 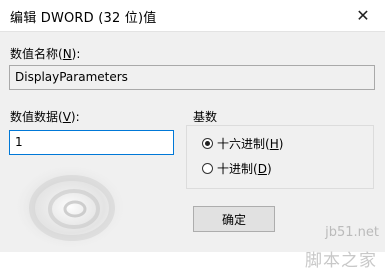 I want to click on close-button: ✕, so click(x=363, y=15).